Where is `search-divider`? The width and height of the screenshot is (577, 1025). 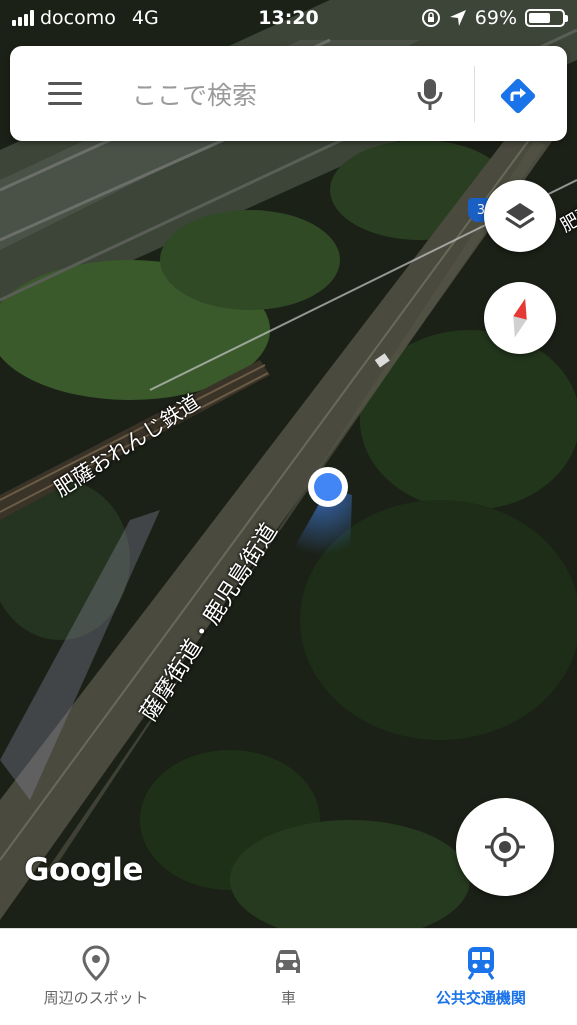
search-divider is located at coordinates (474, 94).